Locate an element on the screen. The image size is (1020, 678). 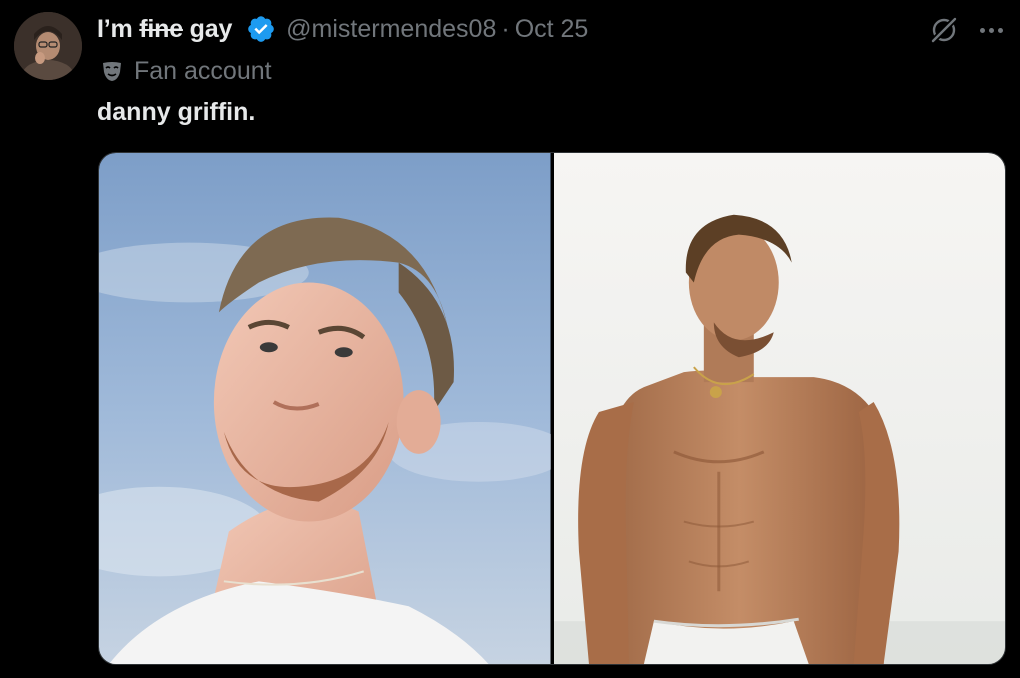
grok-icon is located at coordinates (944, 30).